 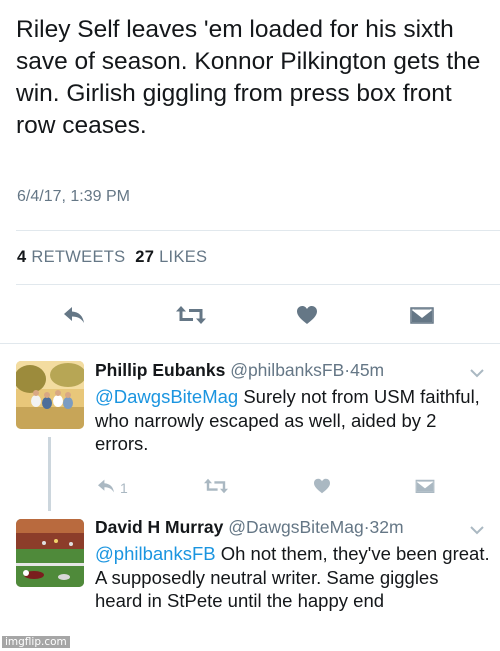 I want to click on author-handle: @philbanksFB, so click(x=287, y=370).